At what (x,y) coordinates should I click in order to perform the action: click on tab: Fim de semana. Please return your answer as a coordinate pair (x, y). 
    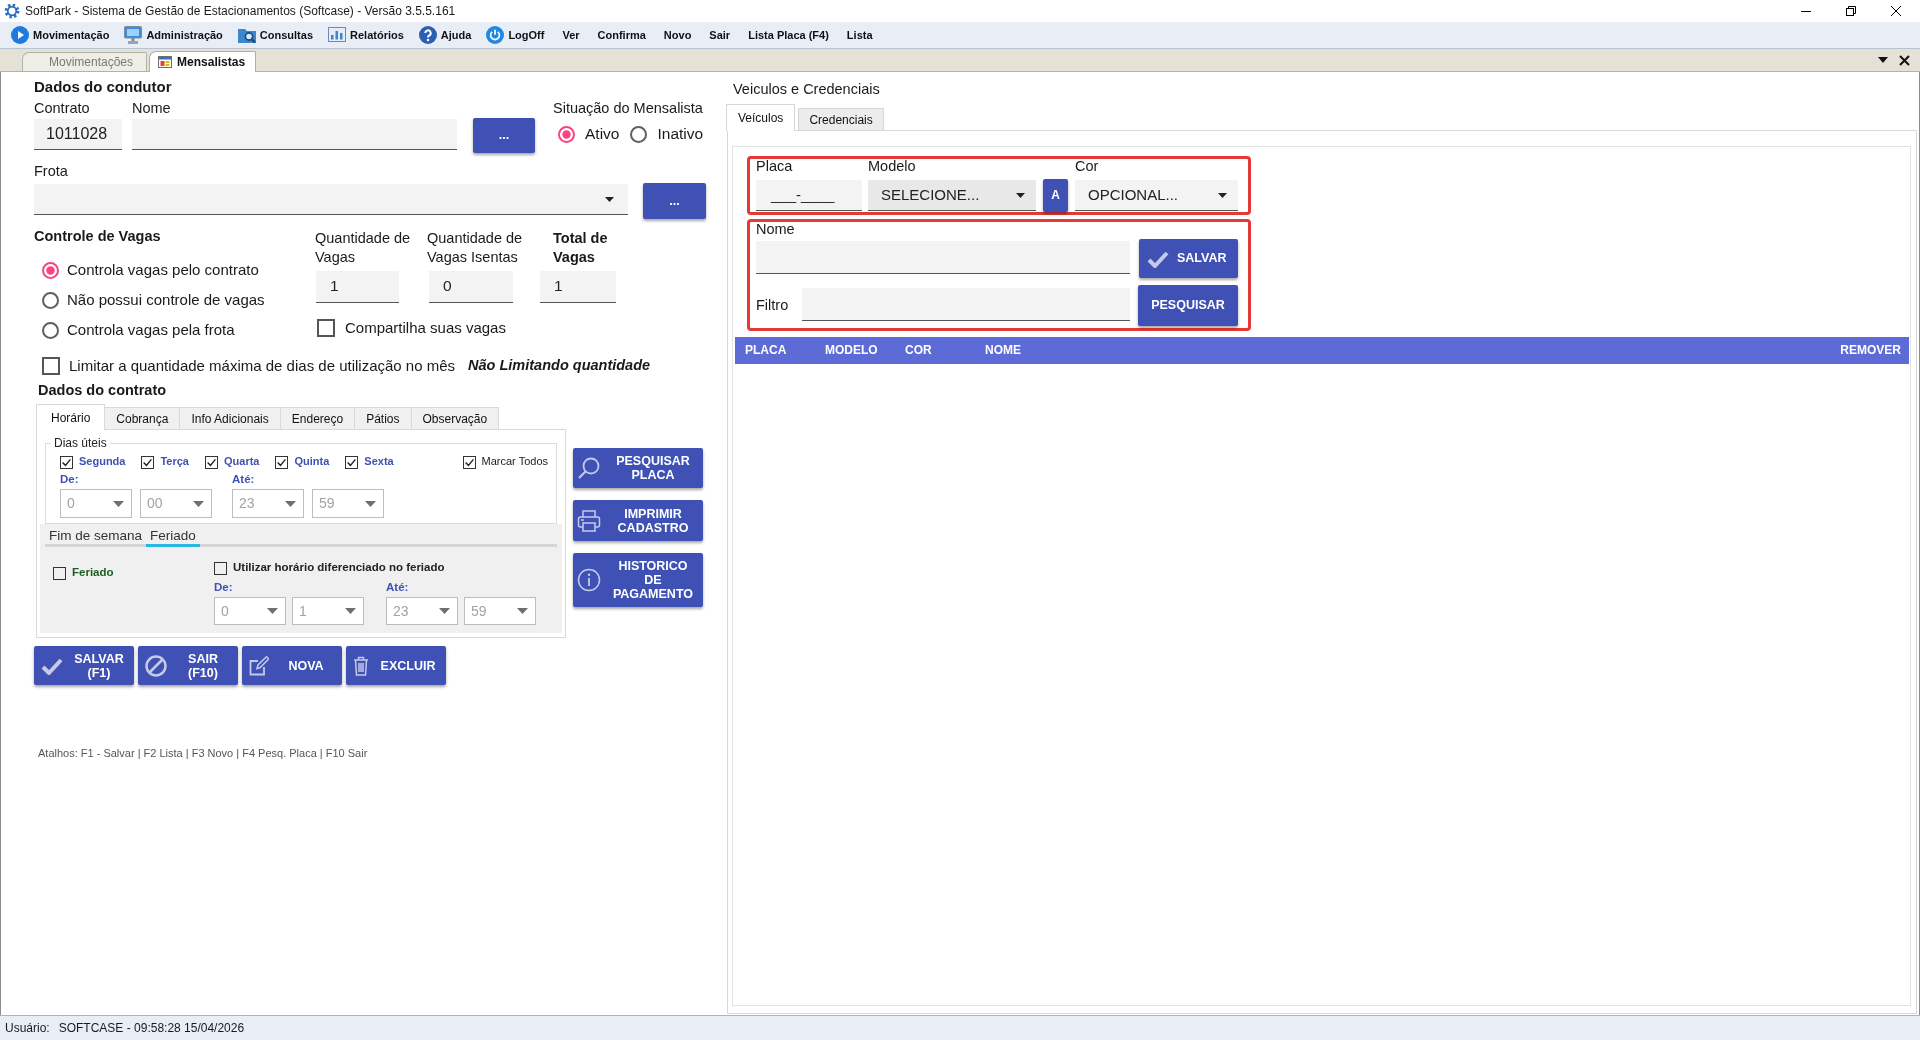
    Looking at the image, I should click on (96, 537).